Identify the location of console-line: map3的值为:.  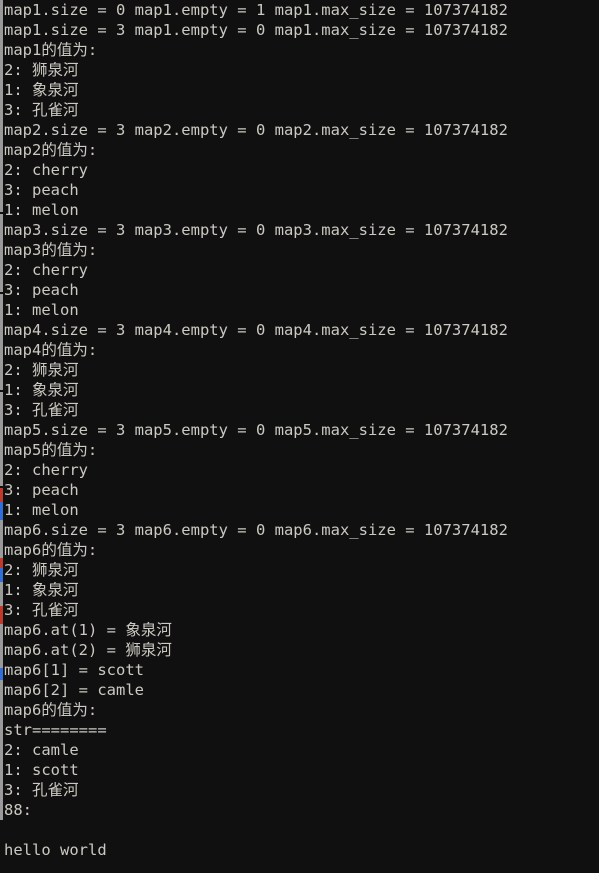
(51, 250).